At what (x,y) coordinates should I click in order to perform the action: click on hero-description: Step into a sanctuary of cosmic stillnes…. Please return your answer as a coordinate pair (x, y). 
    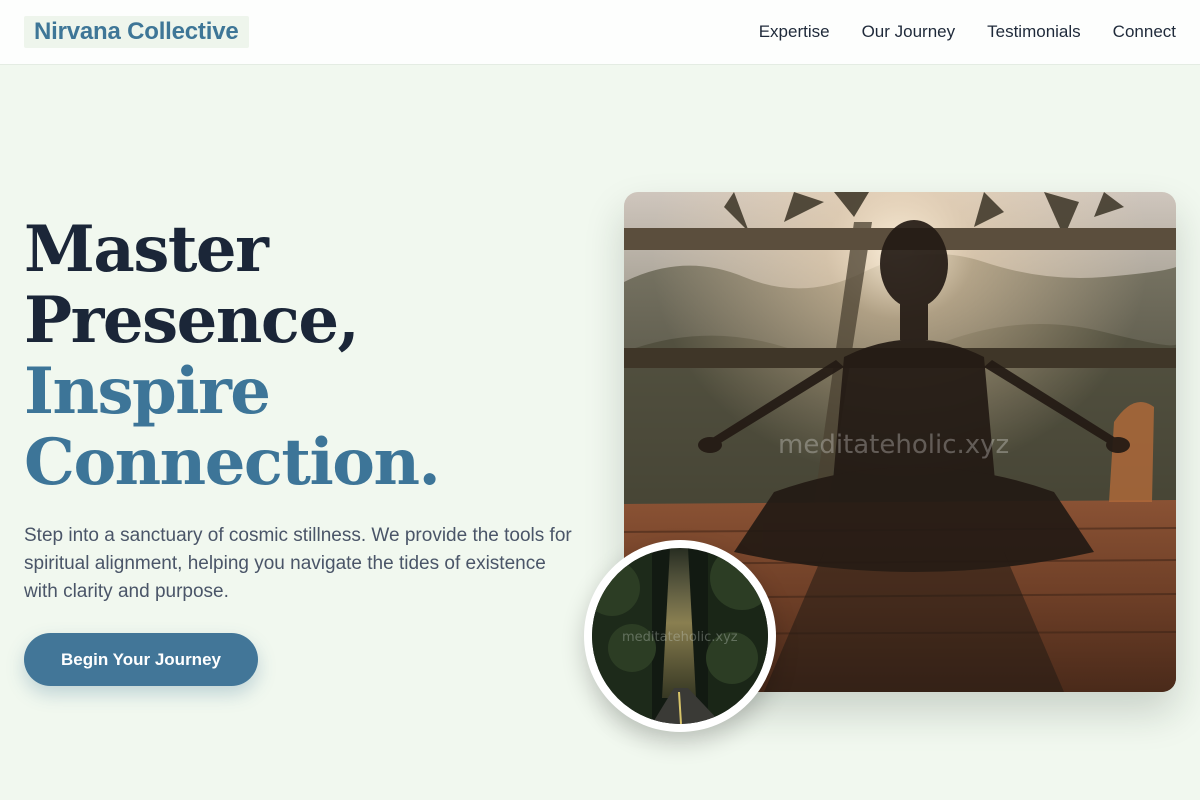
    Looking at the image, I should click on (298, 563).